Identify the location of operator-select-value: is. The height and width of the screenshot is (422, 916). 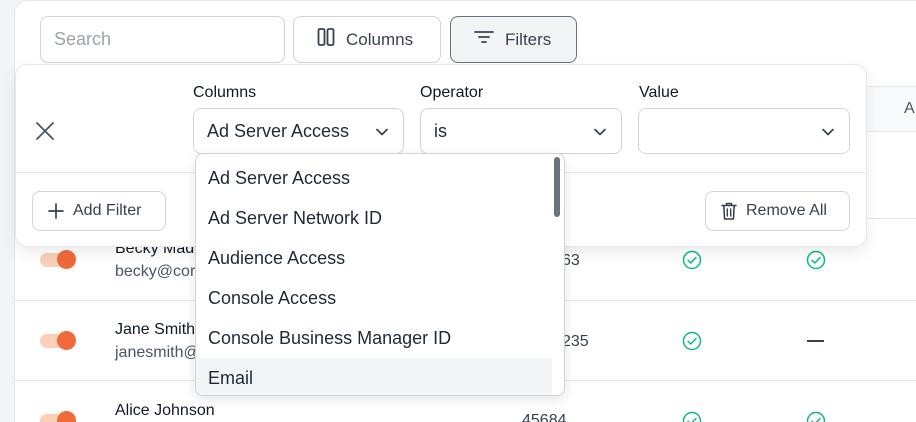
(440, 130).